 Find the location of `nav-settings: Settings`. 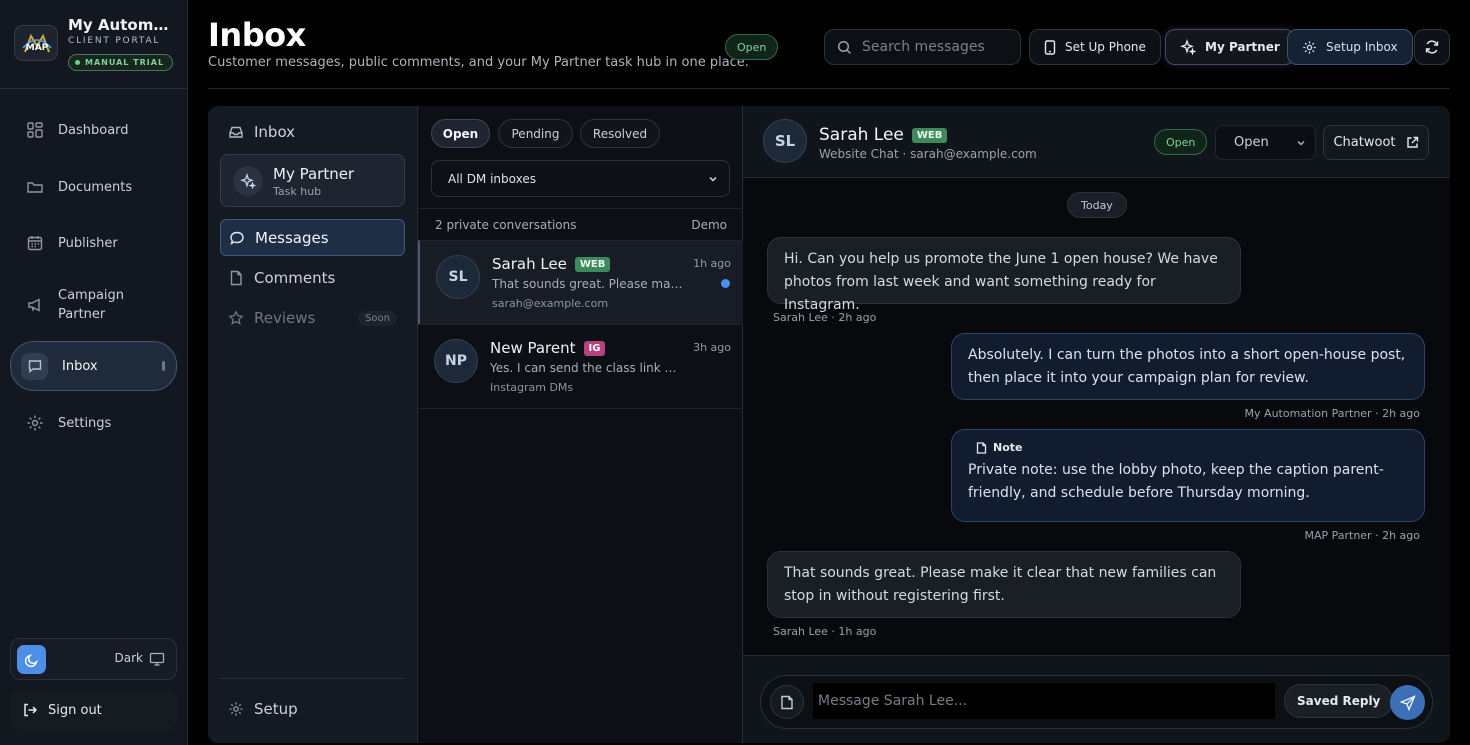

nav-settings: Settings is located at coordinates (93, 423).